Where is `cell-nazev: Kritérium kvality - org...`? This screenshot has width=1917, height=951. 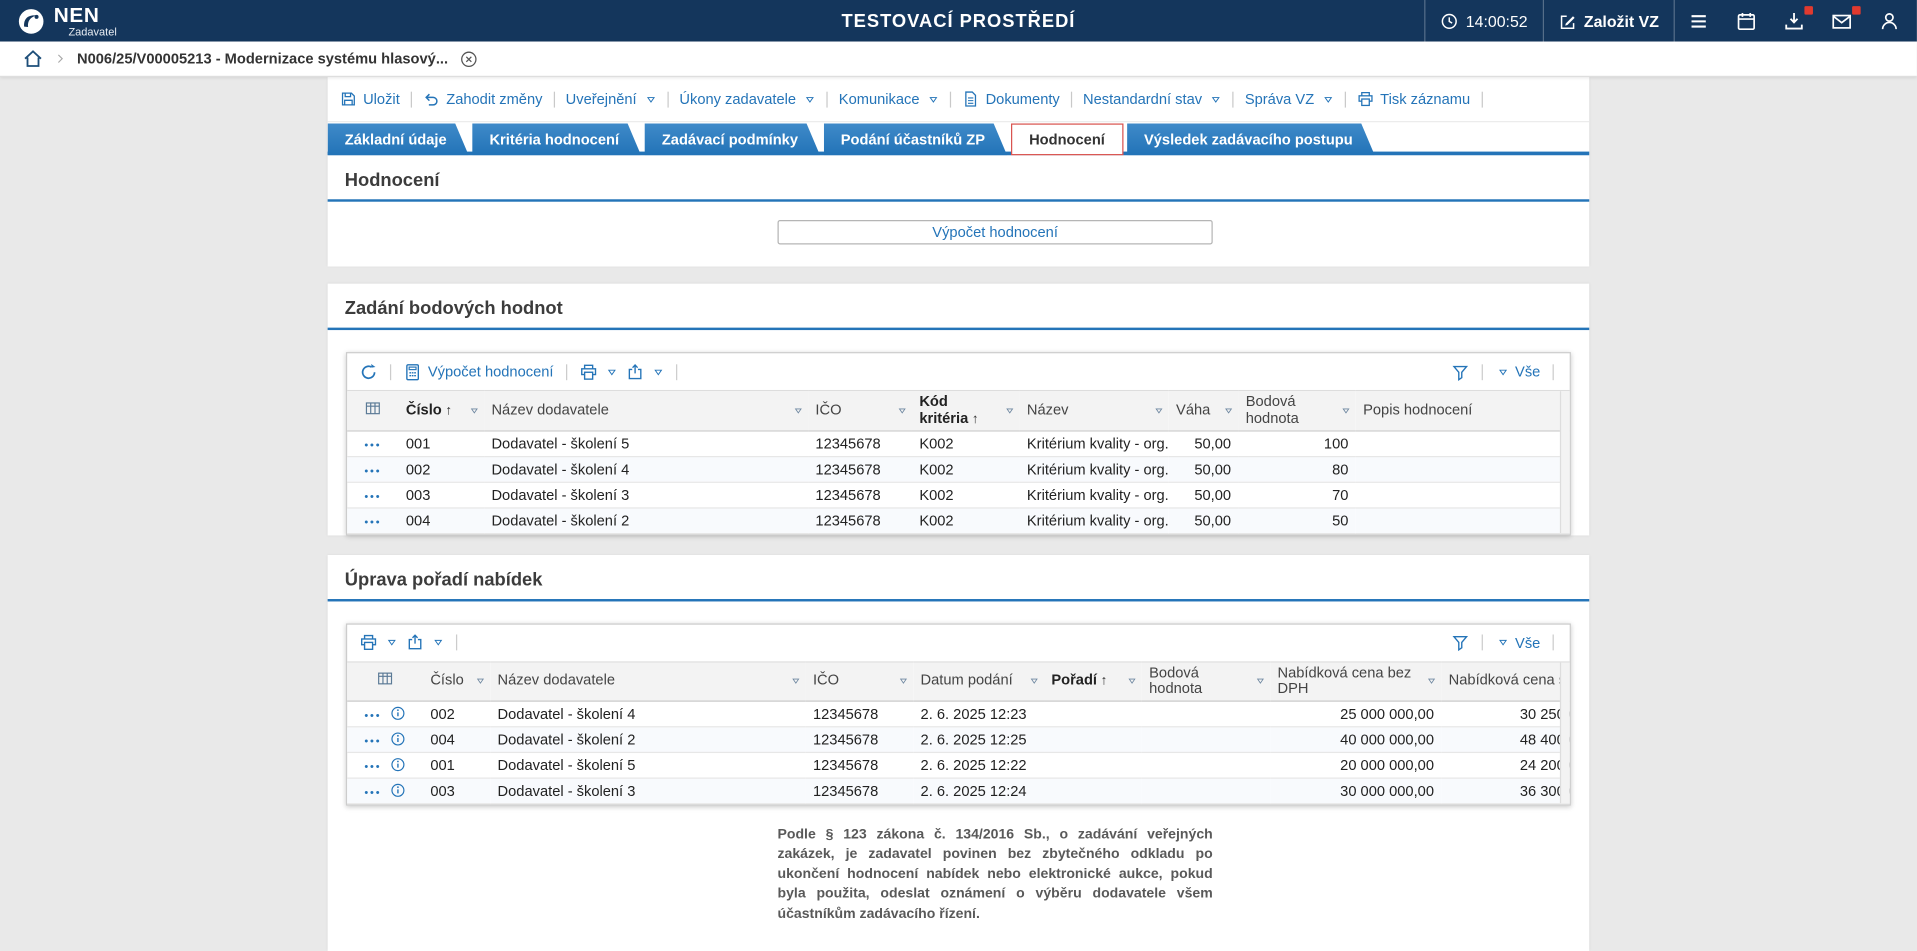
cell-nazev: Kritérium kvality - org... is located at coordinates (1094, 443).